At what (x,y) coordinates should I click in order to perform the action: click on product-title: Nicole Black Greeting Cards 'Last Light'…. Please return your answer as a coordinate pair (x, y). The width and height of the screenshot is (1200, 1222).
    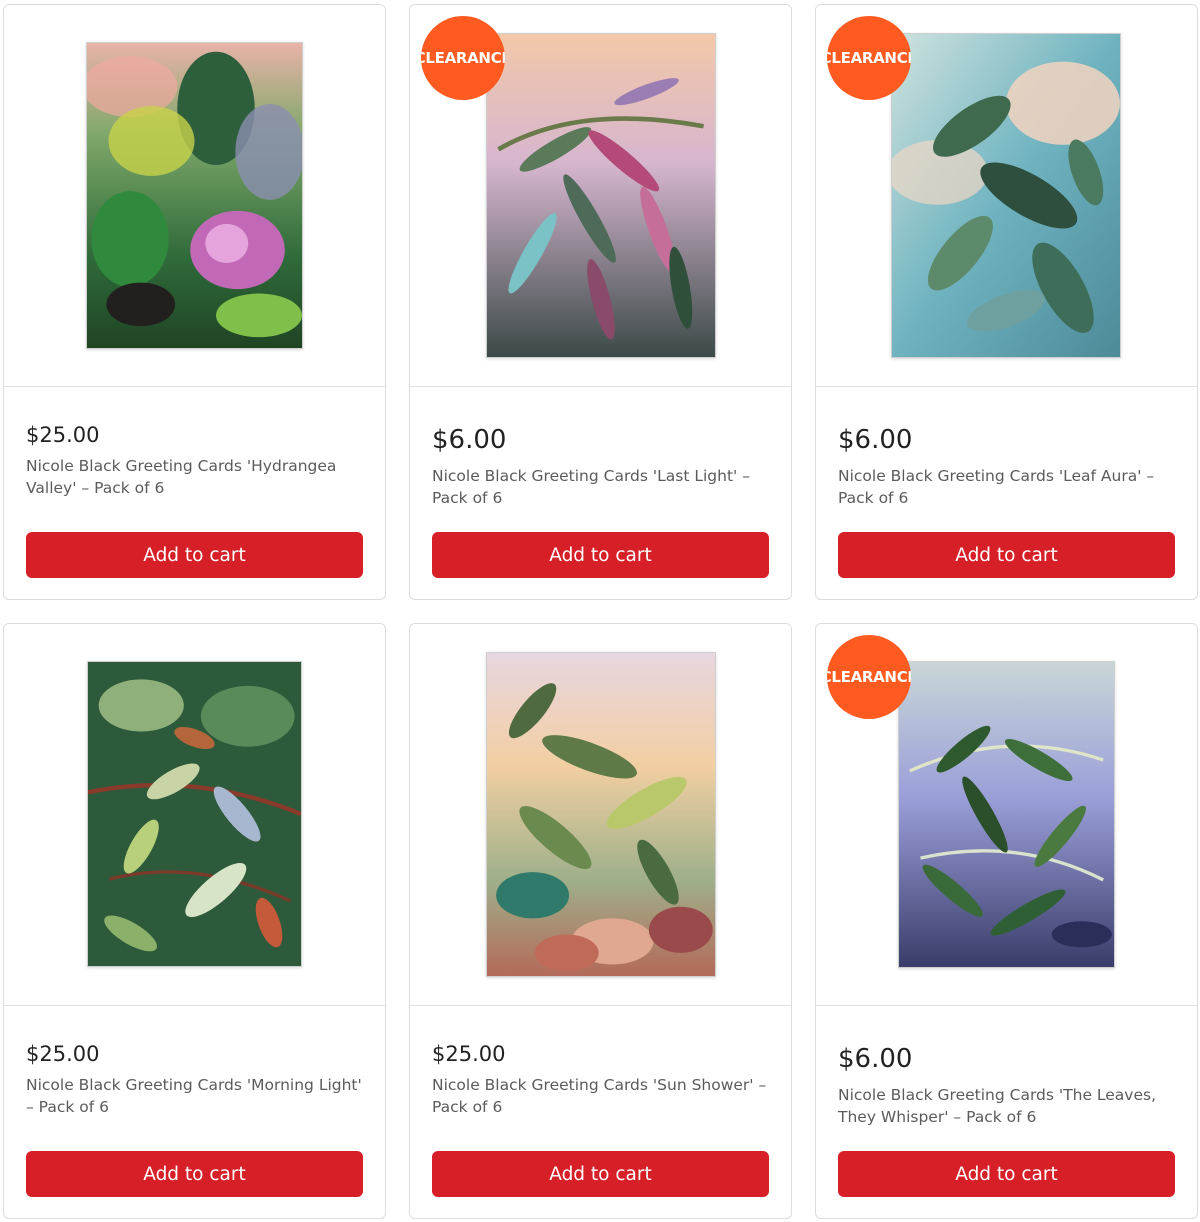
    Looking at the image, I should click on (600, 487).